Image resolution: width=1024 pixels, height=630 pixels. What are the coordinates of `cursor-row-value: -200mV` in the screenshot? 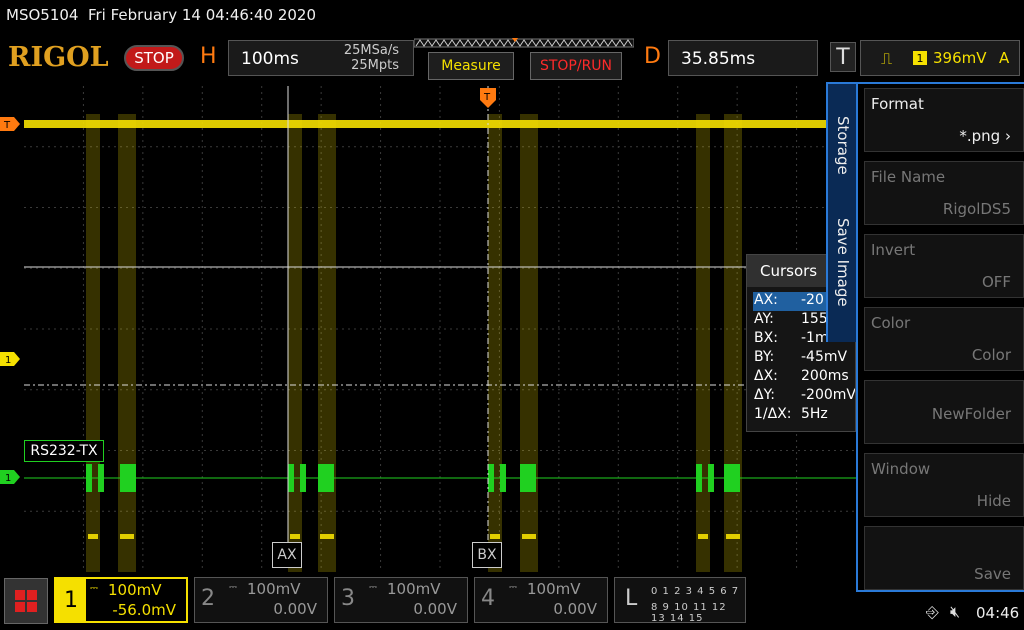 It's located at (828, 395).